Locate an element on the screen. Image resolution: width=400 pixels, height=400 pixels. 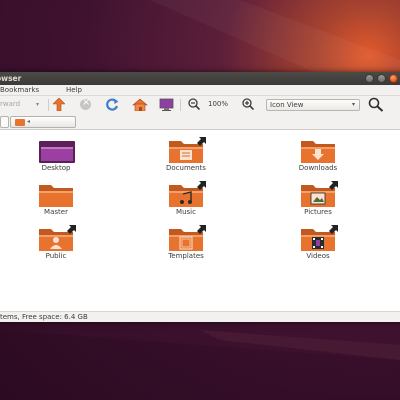
folder-item-documents: Documents is located at coordinates (186, 157).